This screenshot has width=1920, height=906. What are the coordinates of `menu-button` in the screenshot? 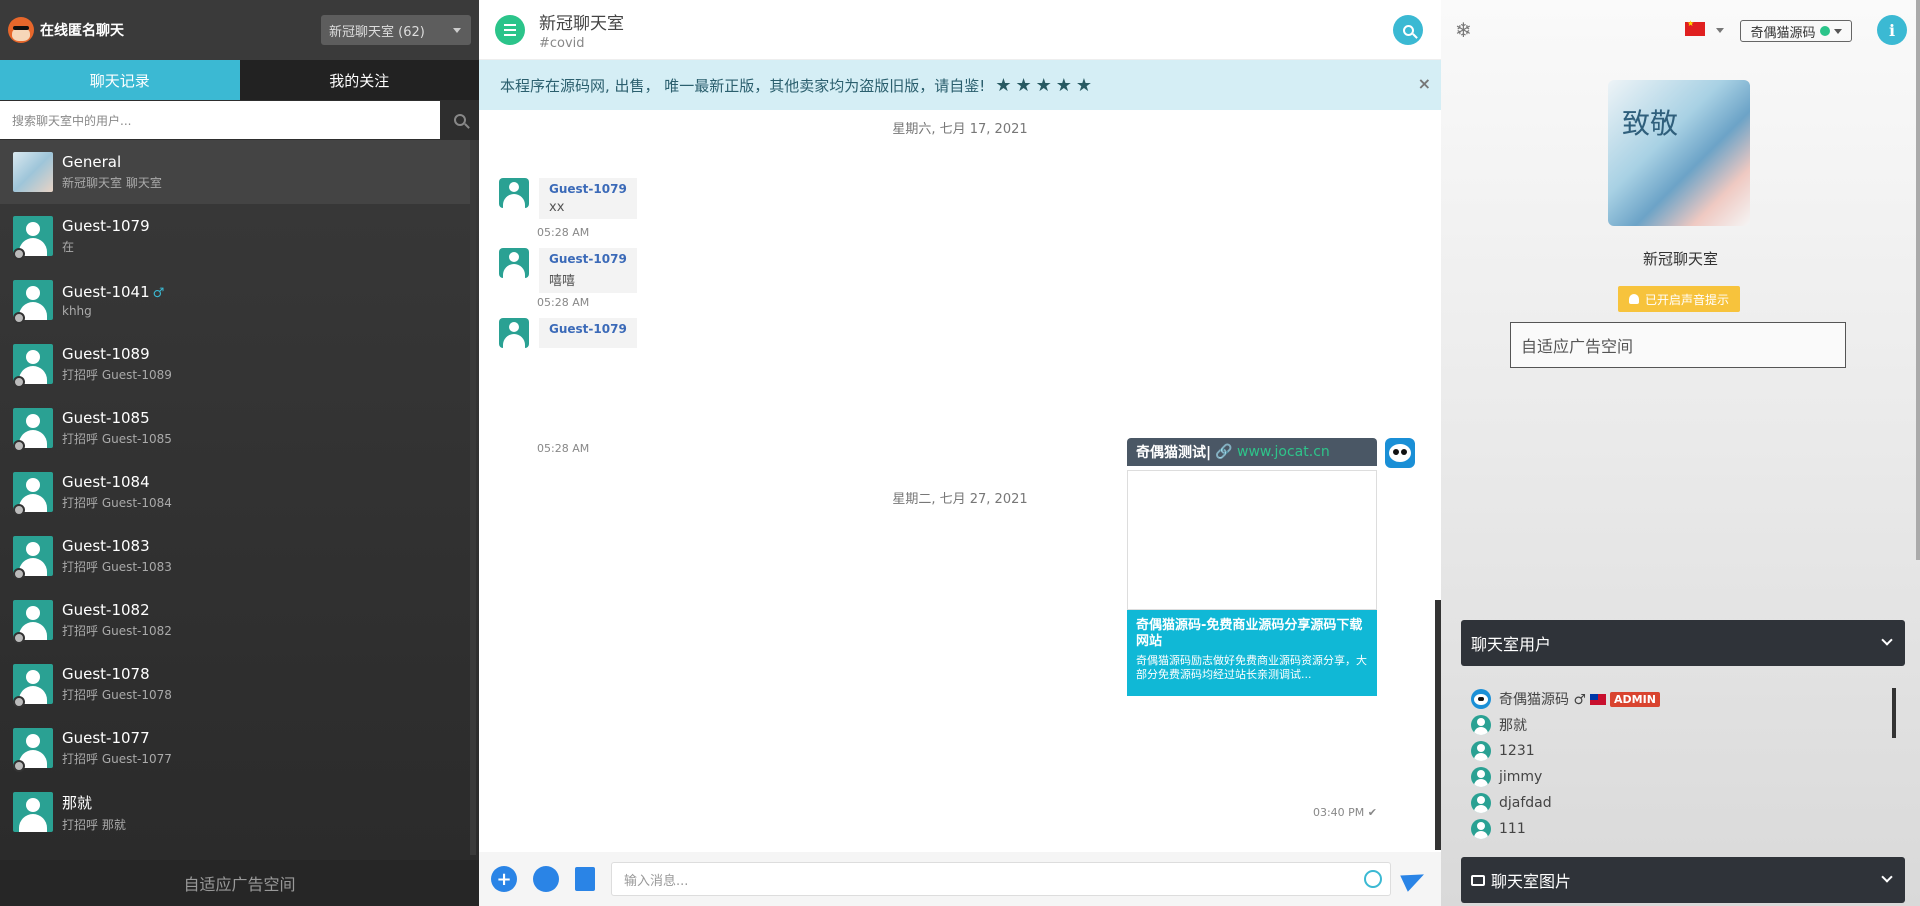 It's located at (510, 29).